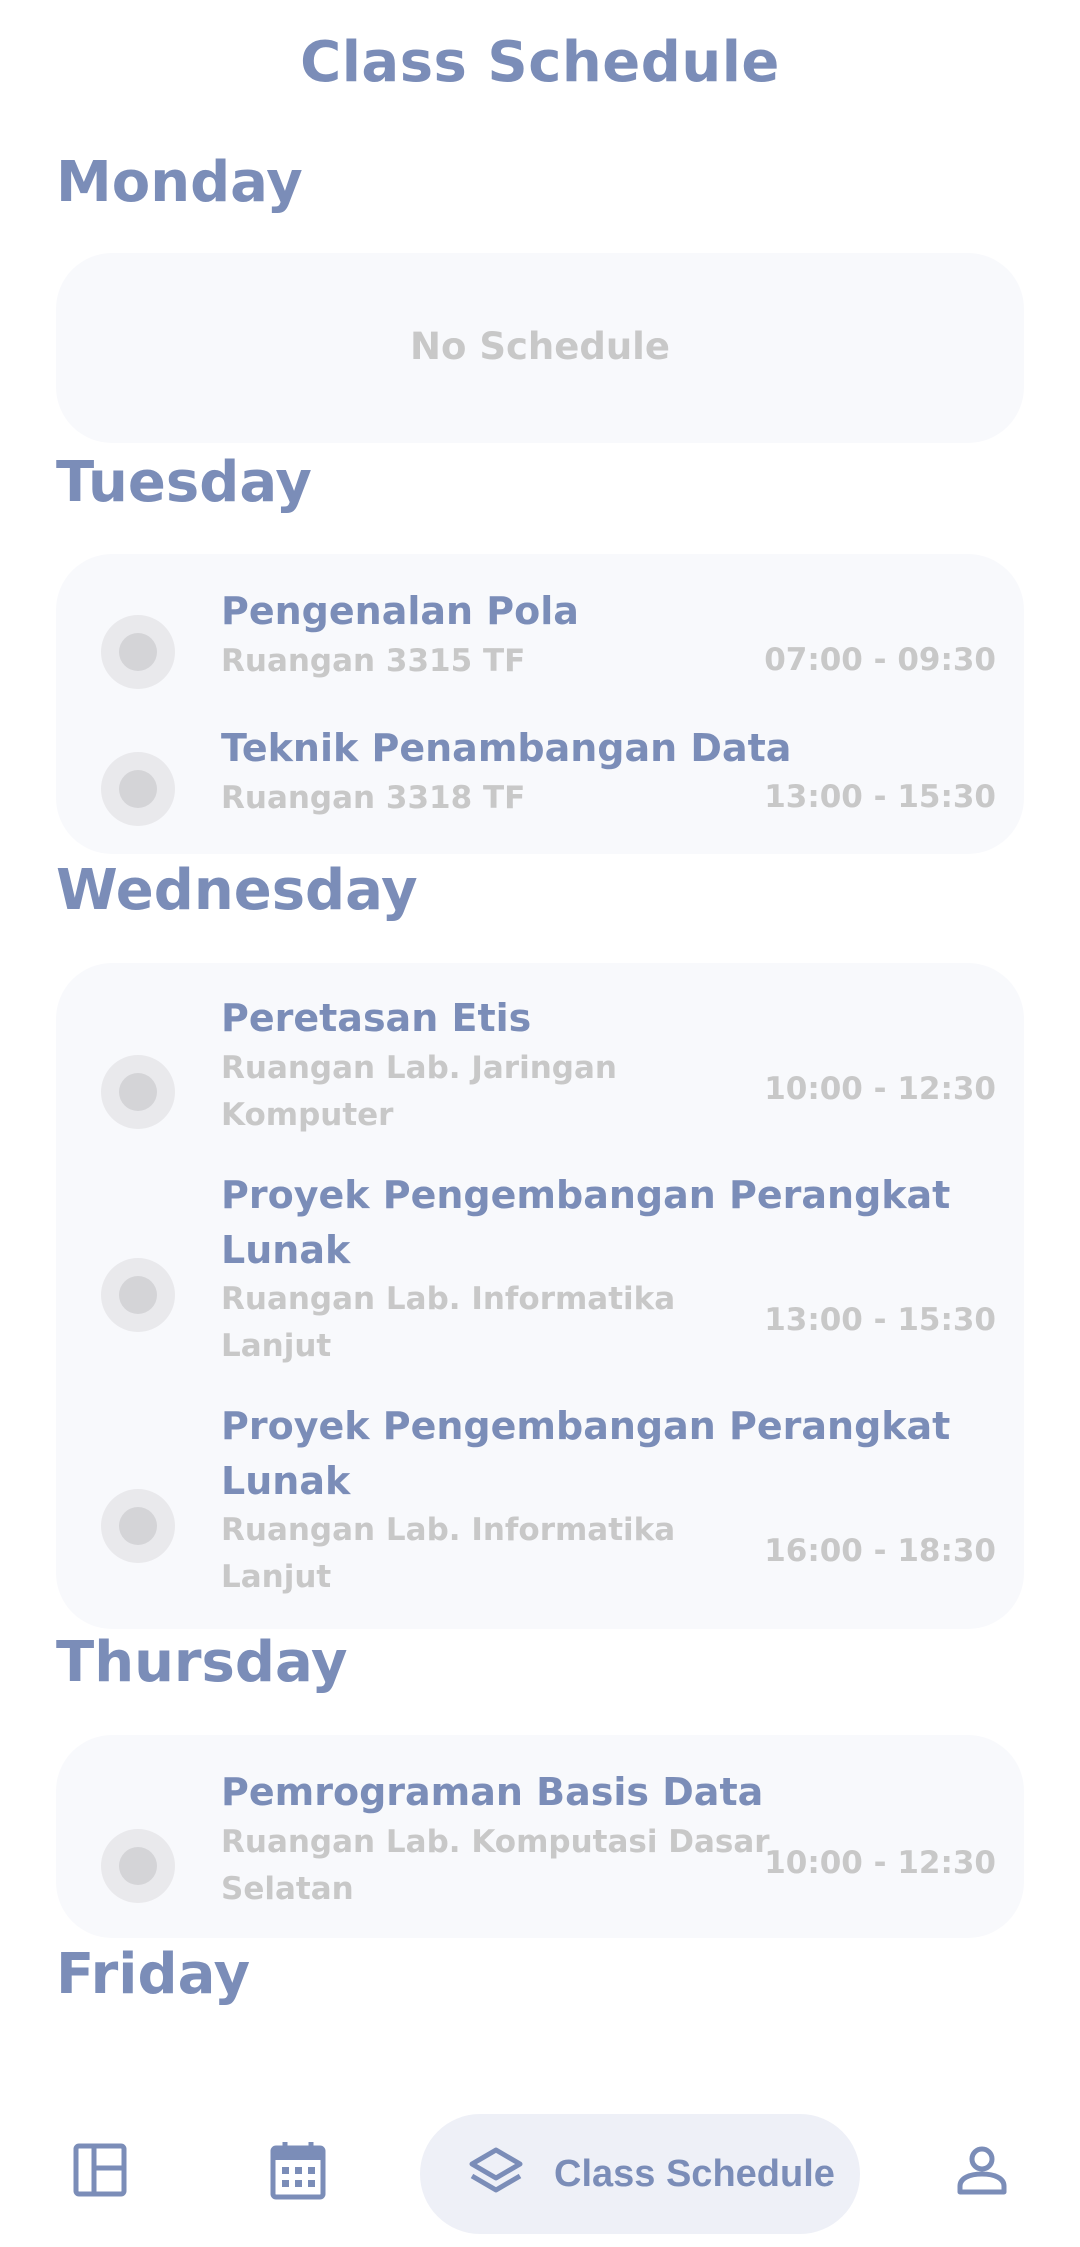  What do you see at coordinates (179, 182) in the screenshot?
I see `day-heading-monday: Monday` at bounding box center [179, 182].